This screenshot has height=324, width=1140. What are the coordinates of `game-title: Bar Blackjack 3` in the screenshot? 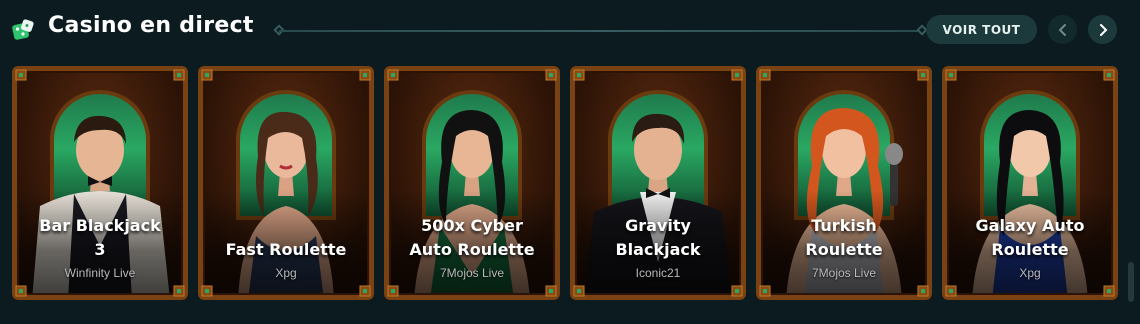 It's located at (100, 237).